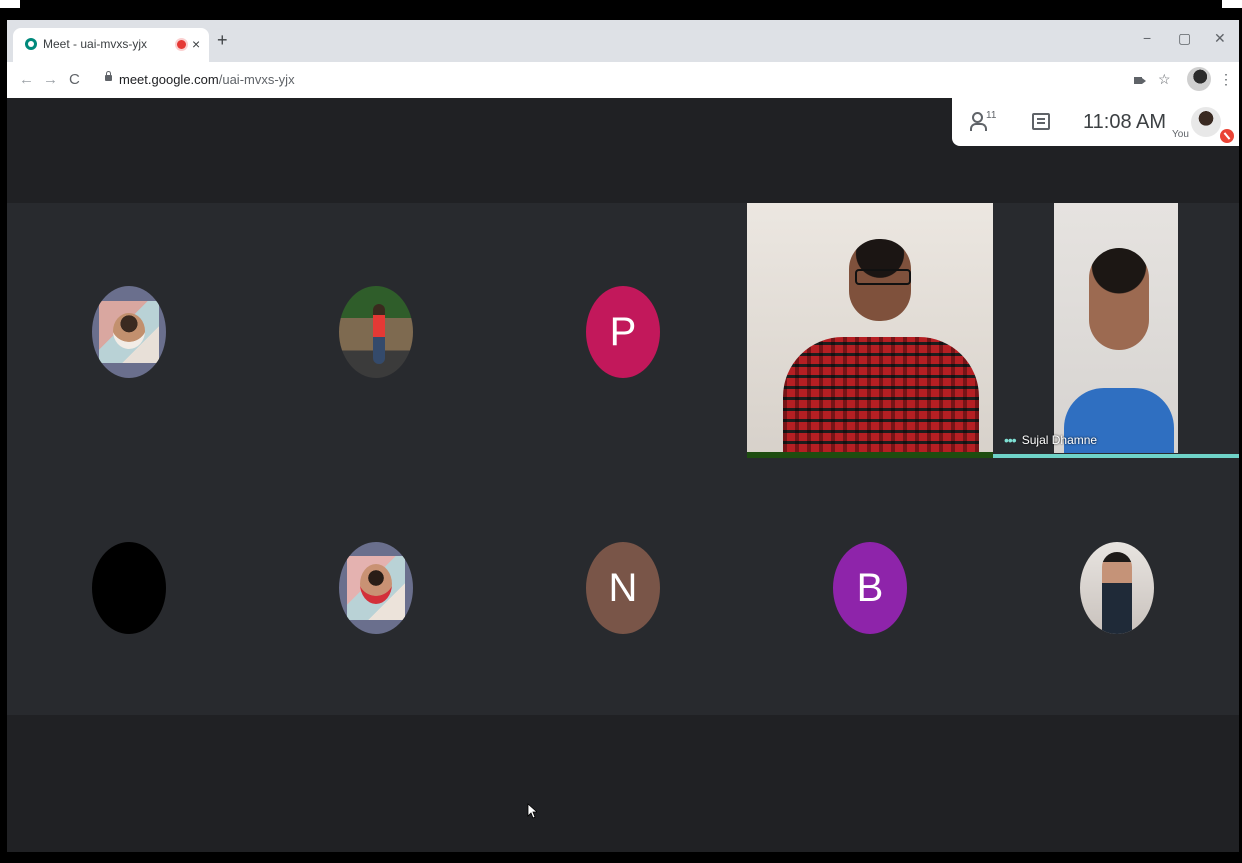 This screenshot has width=1242, height=863. What do you see at coordinates (1232, 4) in the screenshot?
I see `screen-corner-right` at bounding box center [1232, 4].